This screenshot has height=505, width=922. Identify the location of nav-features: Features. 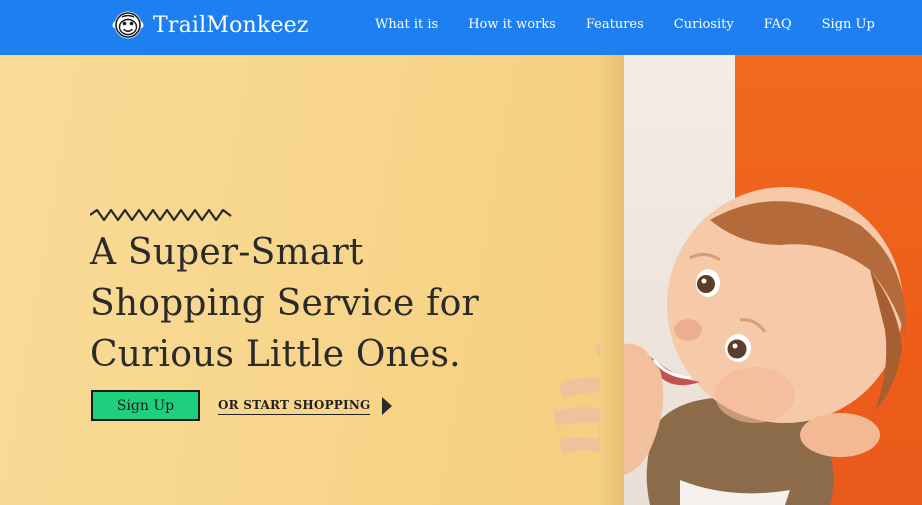
(615, 24).